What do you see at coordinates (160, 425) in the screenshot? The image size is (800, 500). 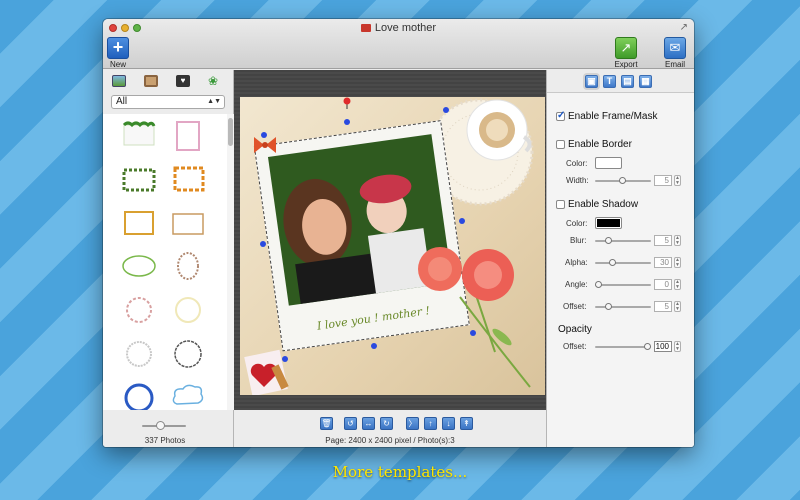 I see `thumbnail-size-slider-knob` at bounding box center [160, 425].